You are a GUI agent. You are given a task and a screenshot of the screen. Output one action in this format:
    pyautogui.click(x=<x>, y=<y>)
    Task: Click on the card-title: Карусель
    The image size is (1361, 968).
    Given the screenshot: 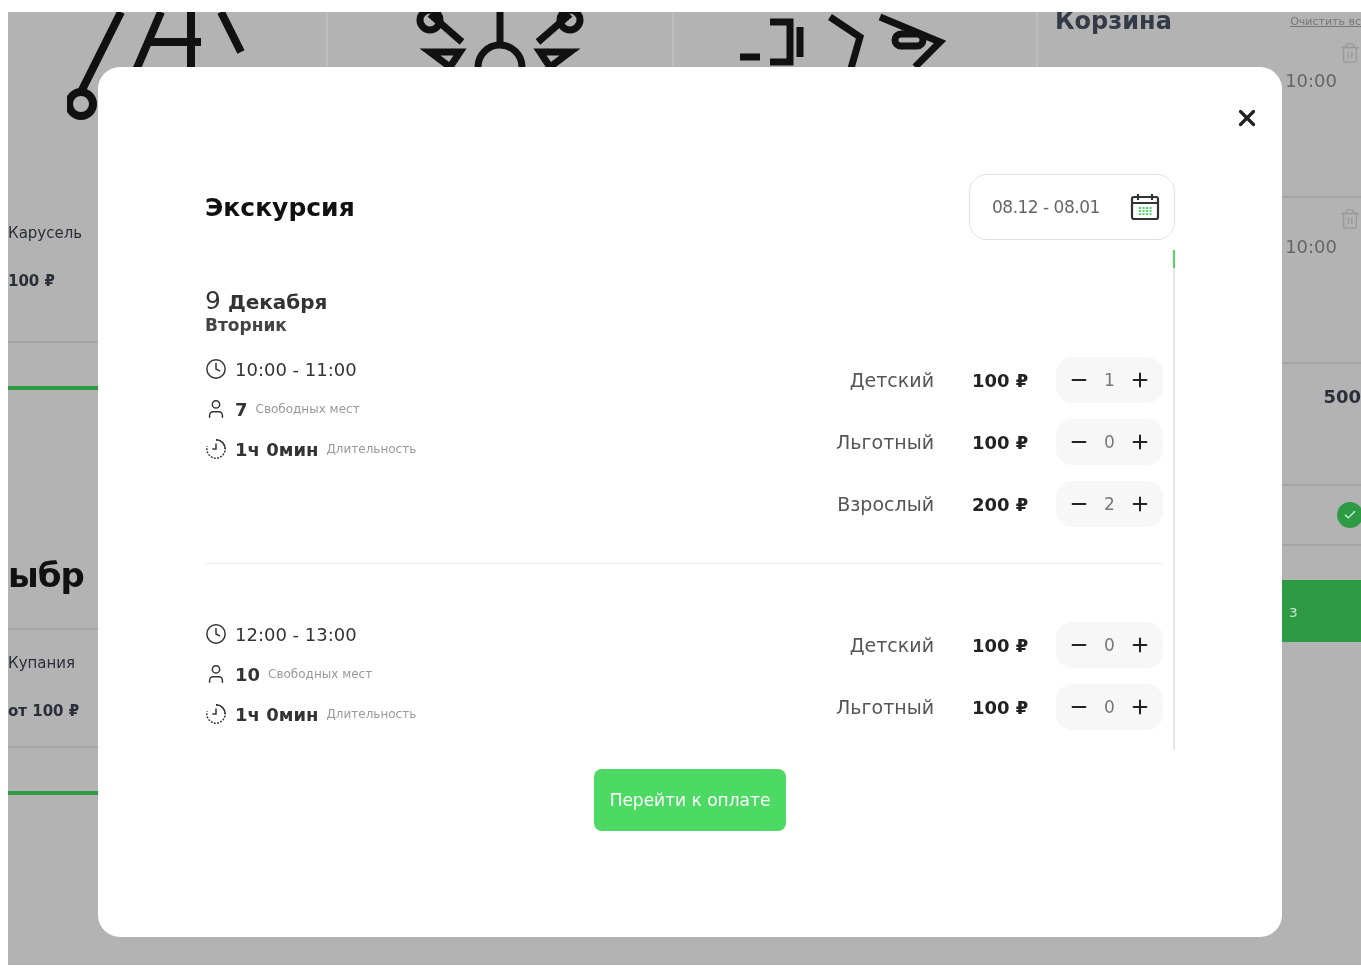 What is the action you would take?
    pyautogui.click(x=46, y=233)
    